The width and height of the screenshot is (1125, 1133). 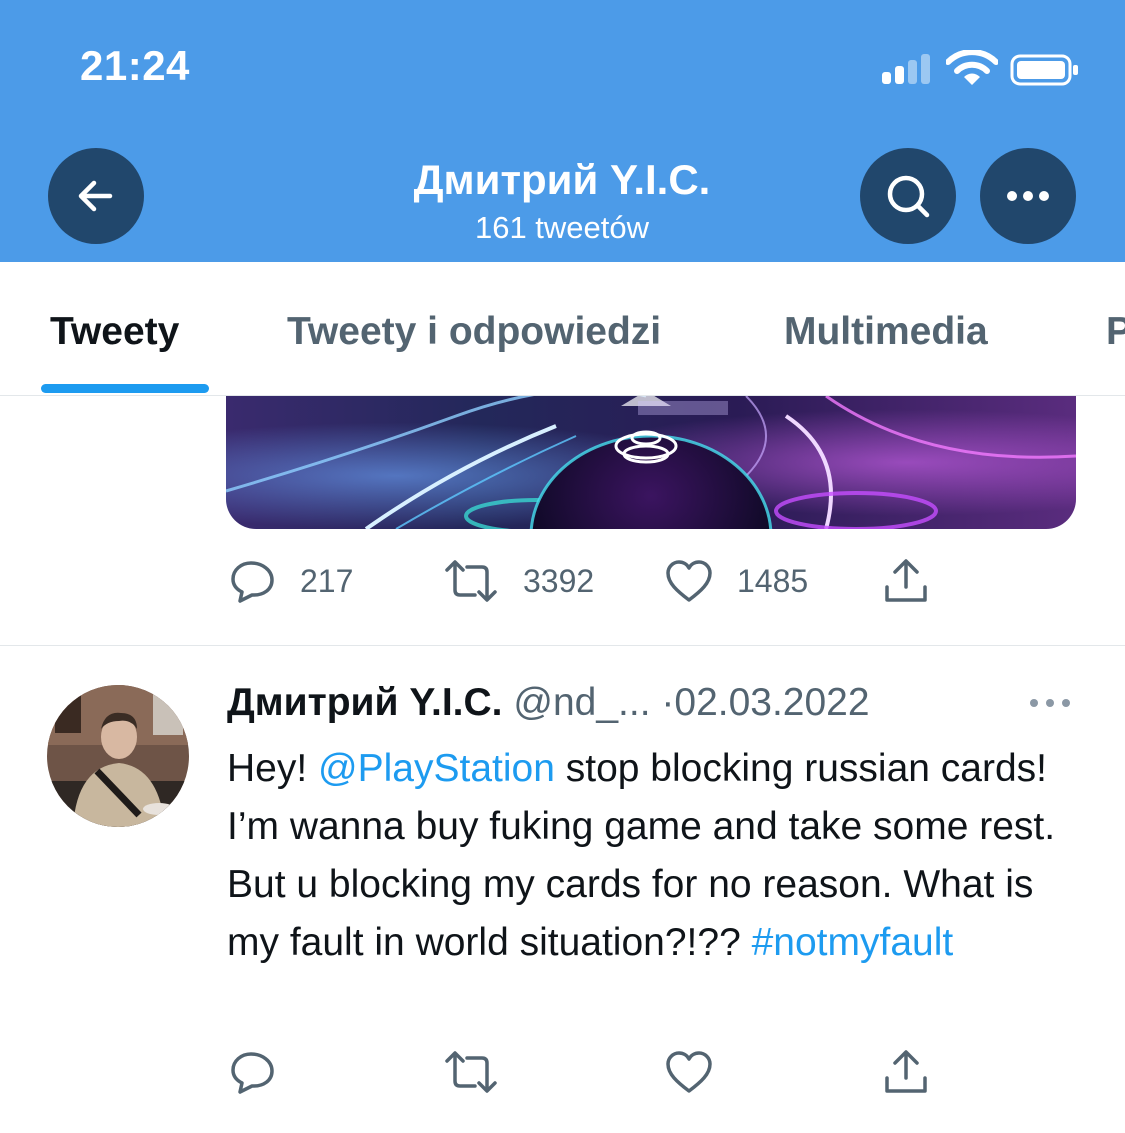 I want to click on search-button, so click(x=908, y=196).